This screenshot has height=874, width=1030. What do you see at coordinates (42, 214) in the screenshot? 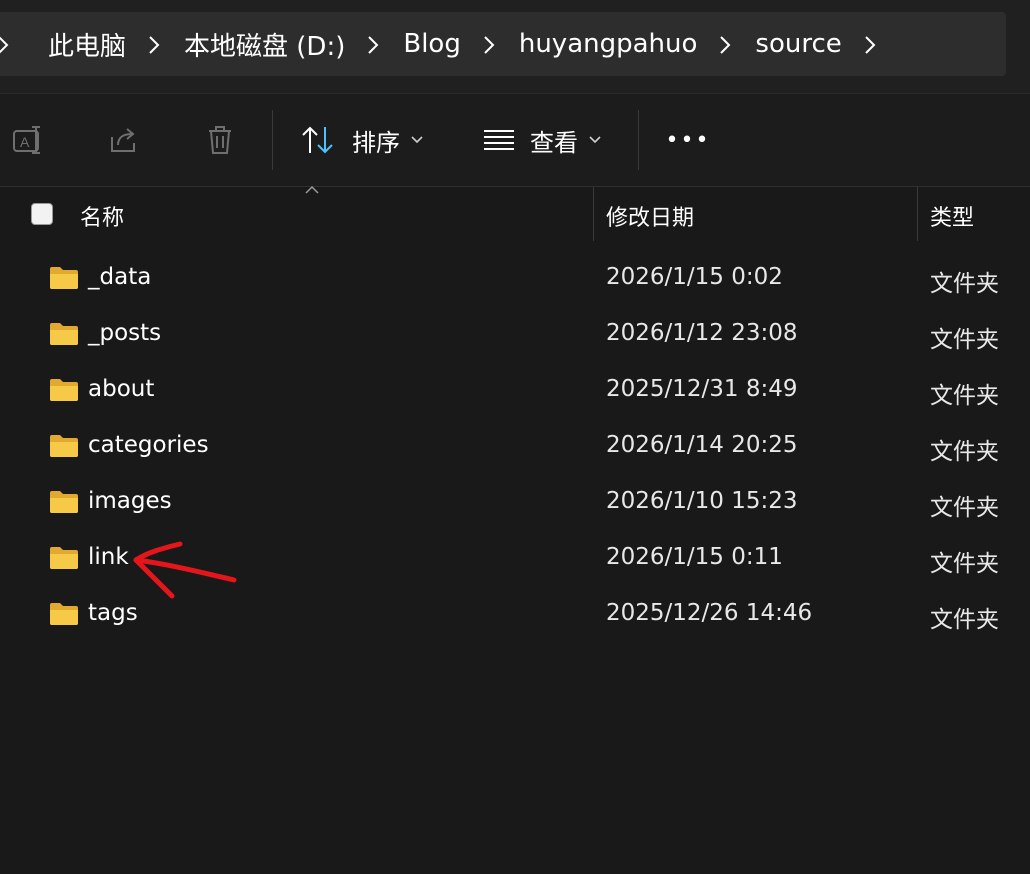
I see `select-all-checkbox` at bounding box center [42, 214].